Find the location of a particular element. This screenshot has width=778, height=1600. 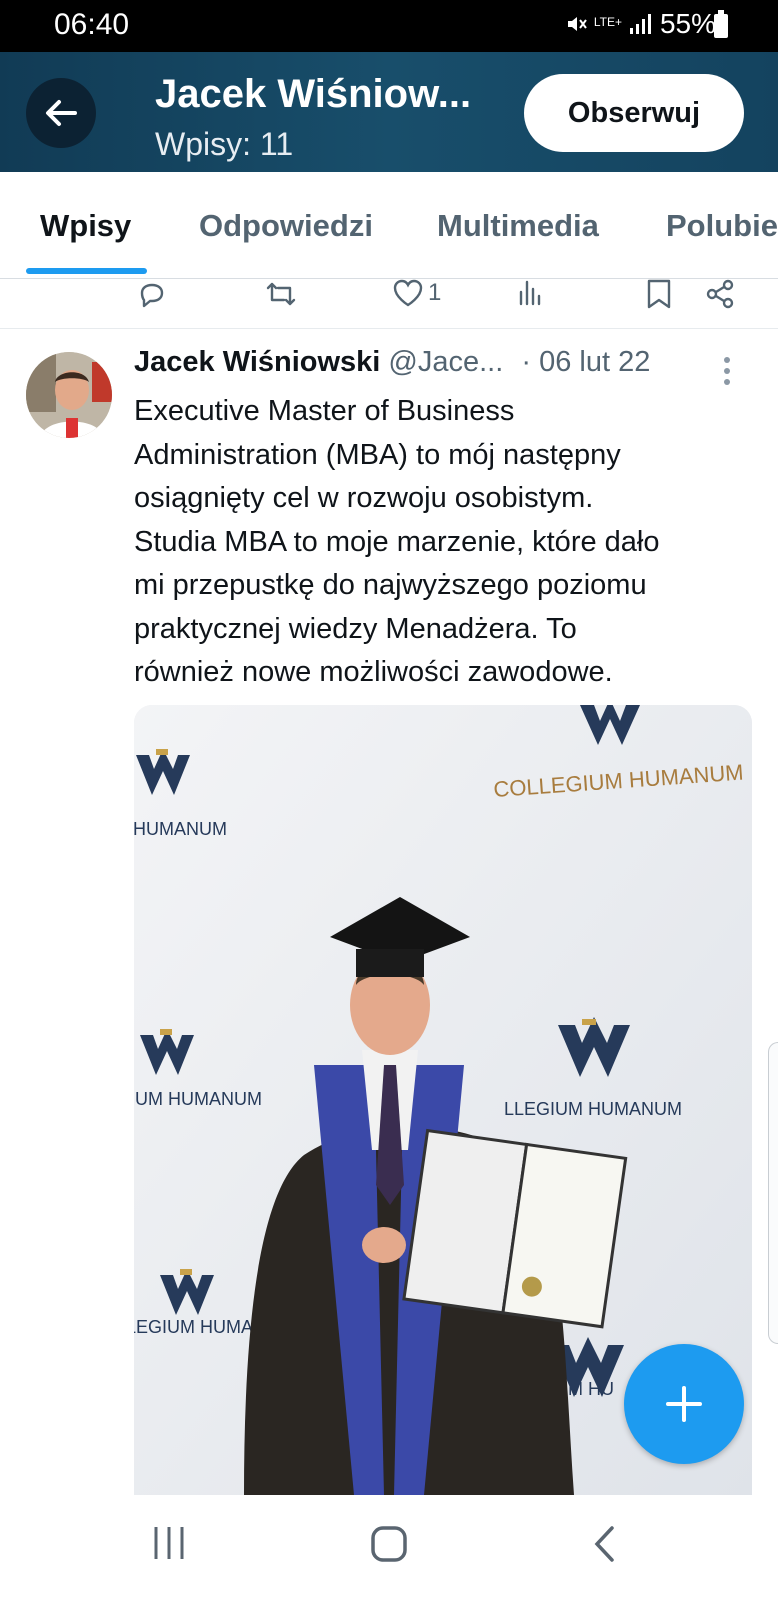

back-button is located at coordinates (61, 113).